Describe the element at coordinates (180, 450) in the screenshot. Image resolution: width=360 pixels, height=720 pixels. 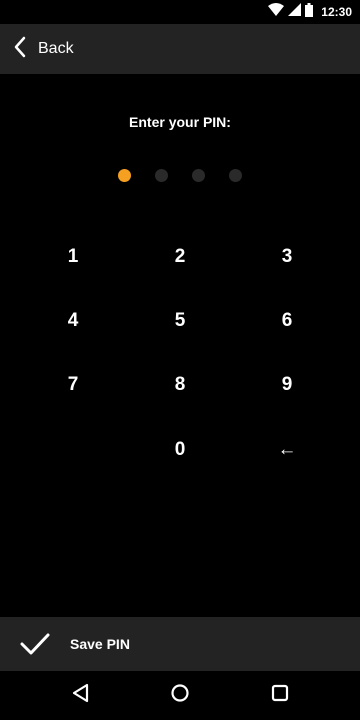
I see `key-0: 0` at that location.